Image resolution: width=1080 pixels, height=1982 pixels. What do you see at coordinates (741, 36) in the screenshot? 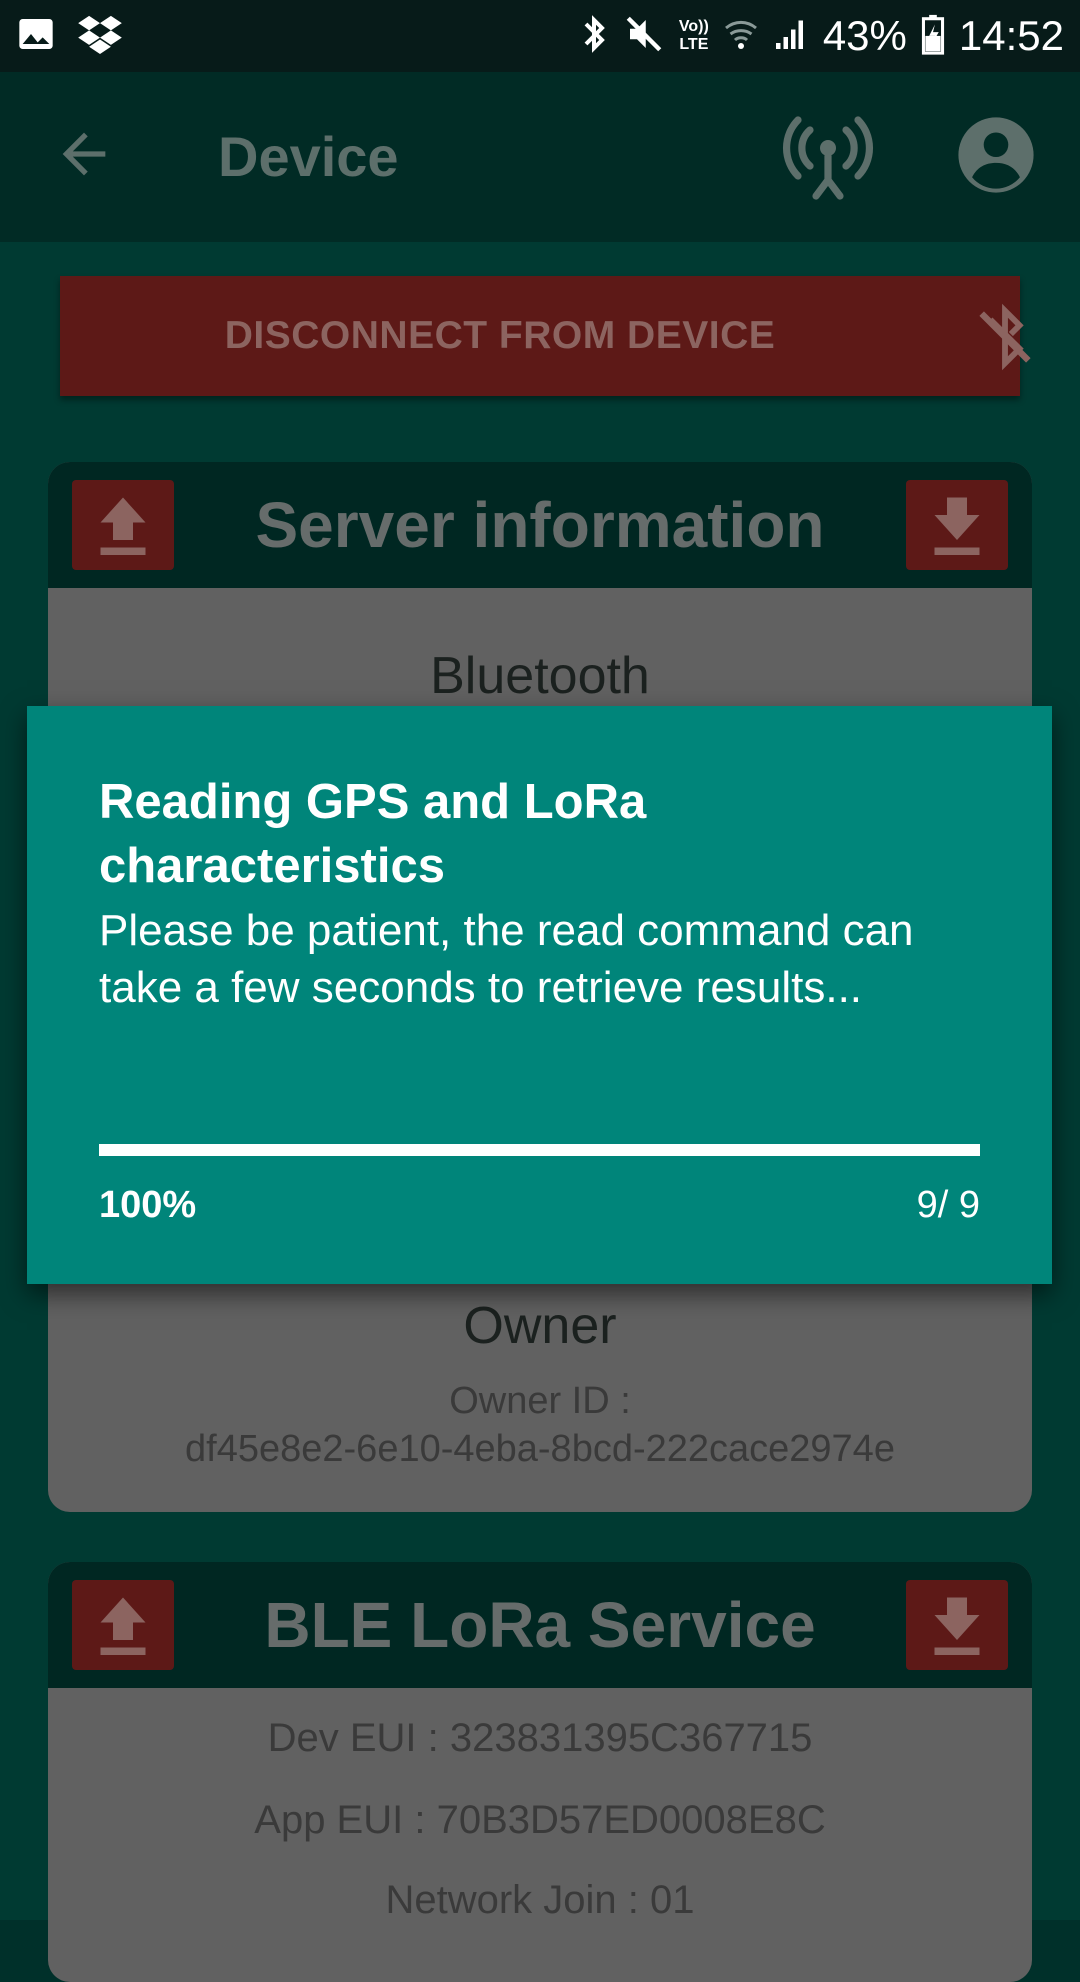
I see `wifi-icon` at bounding box center [741, 36].